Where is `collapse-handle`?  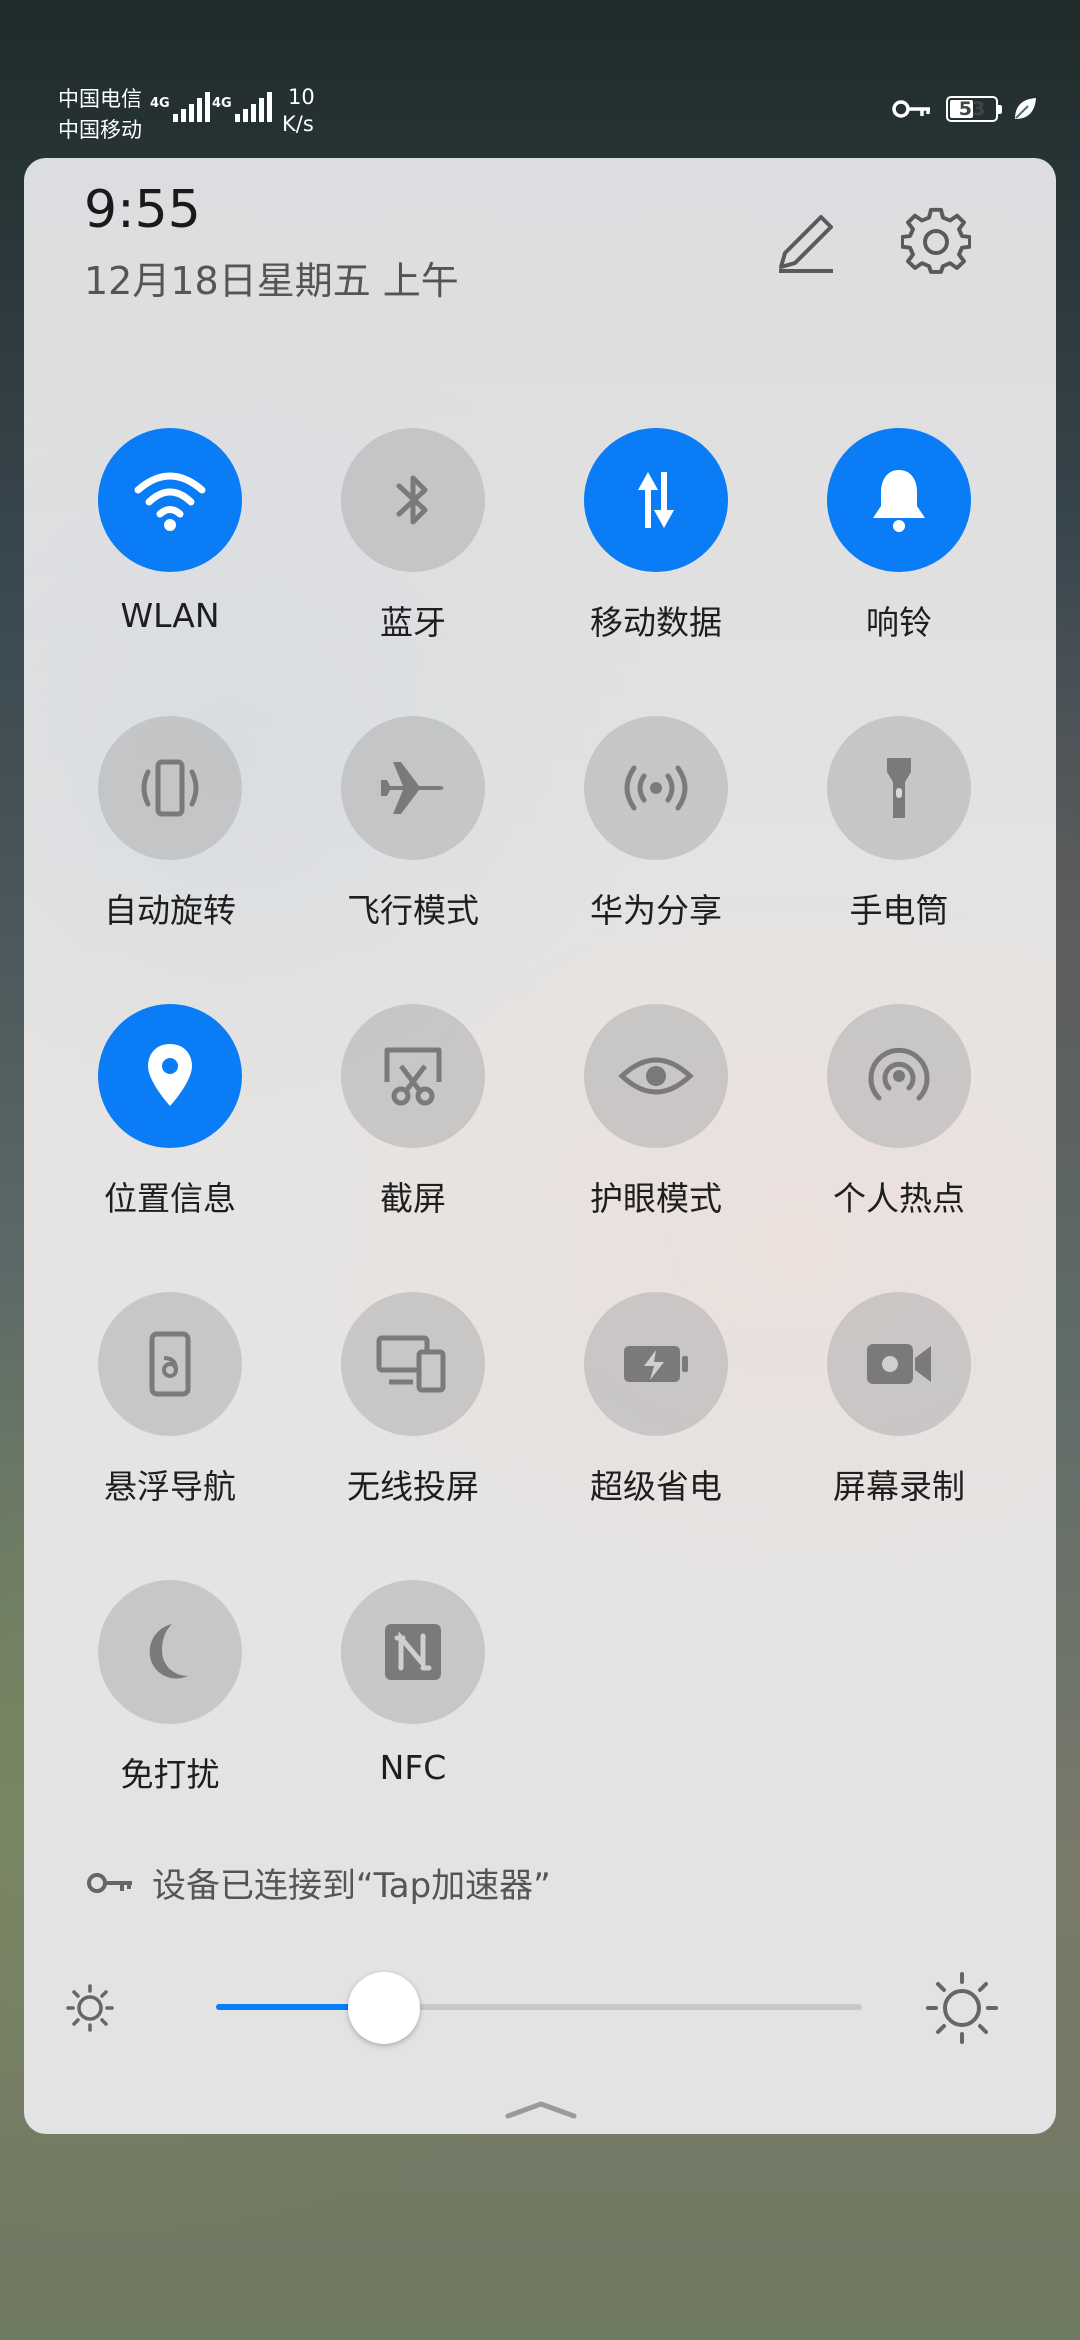
collapse-handle is located at coordinates (541, 2112).